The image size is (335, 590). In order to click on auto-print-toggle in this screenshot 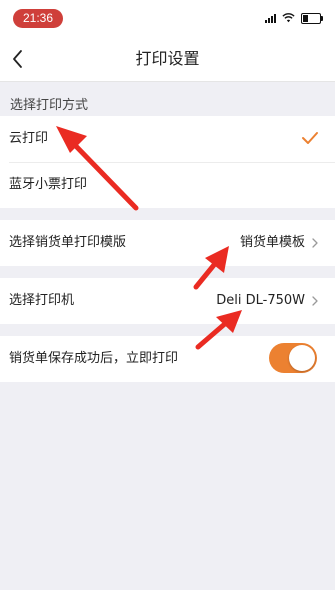, I will do `click(293, 358)`.